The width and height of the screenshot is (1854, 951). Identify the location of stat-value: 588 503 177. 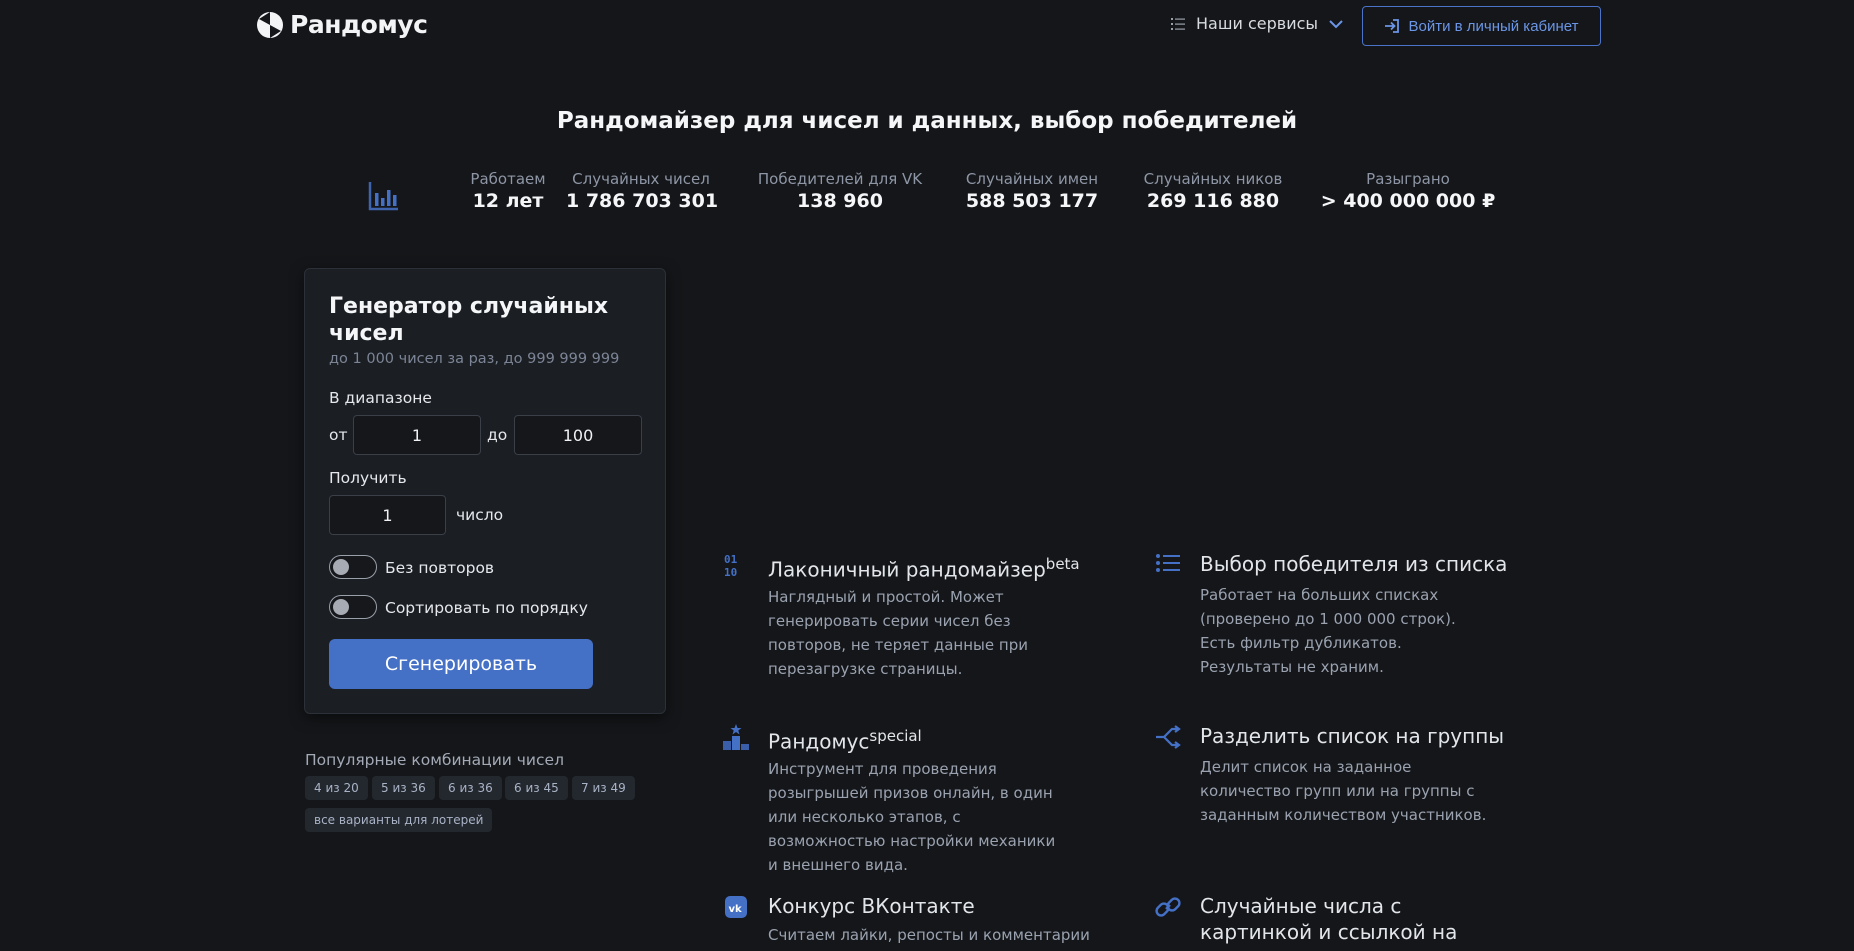
(1032, 201).